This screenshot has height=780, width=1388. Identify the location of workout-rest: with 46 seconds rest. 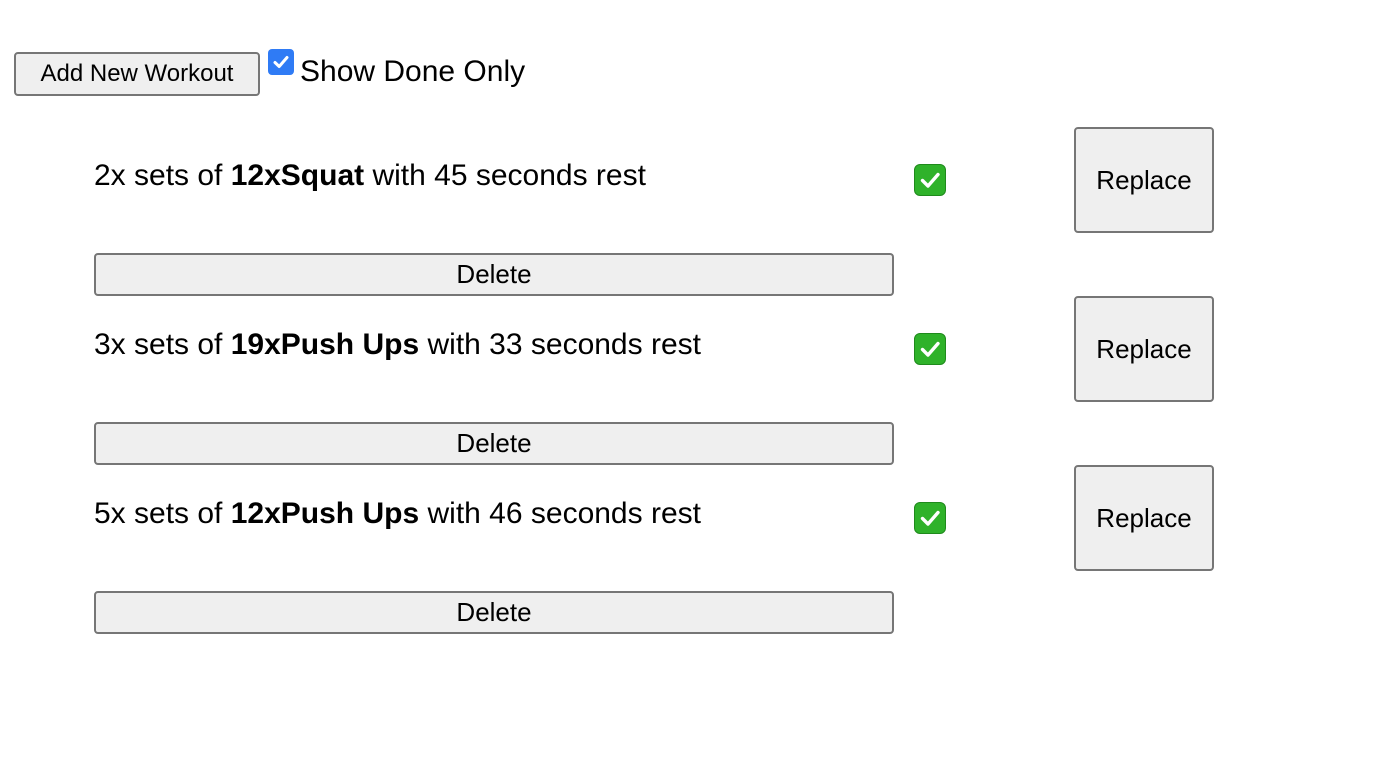
(560, 513).